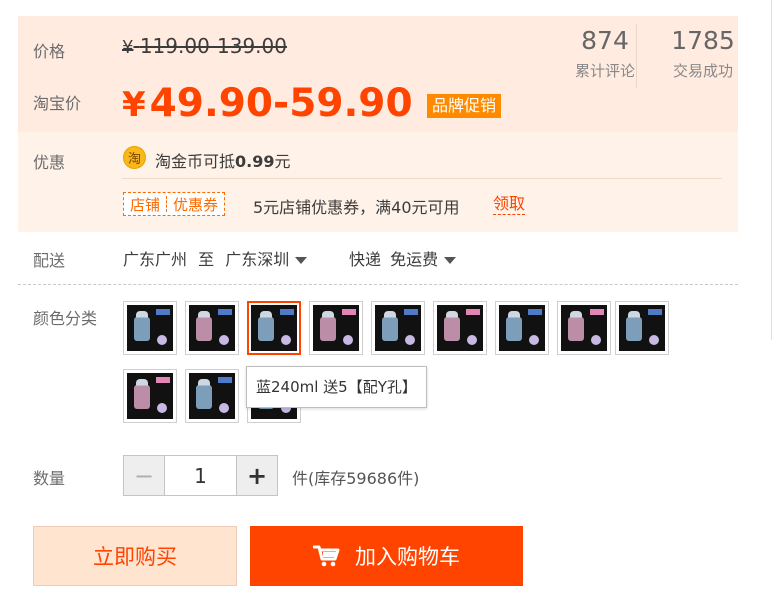 Image resolution: width=778 pixels, height=608 pixels. Describe the element at coordinates (326, 556) in the screenshot. I see `shopping-cart-icon` at that location.